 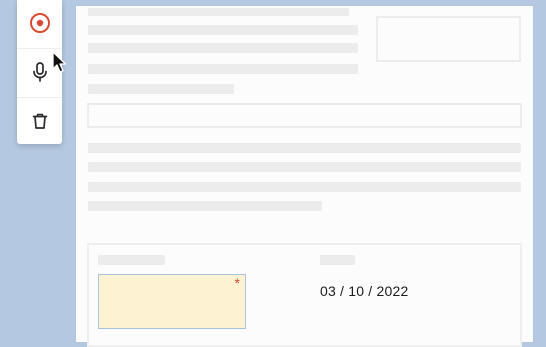 I want to click on delete-button, so click(x=39, y=120).